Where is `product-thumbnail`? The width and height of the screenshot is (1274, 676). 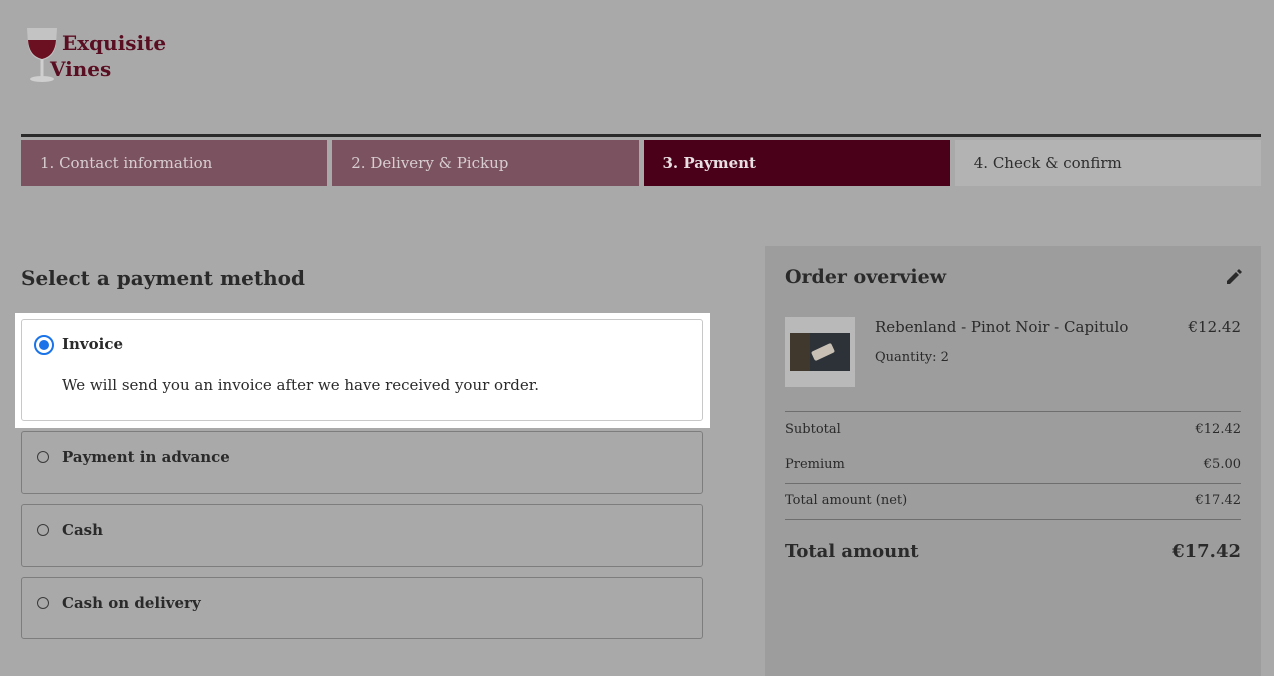
product-thumbnail is located at coordinates (820, 352).